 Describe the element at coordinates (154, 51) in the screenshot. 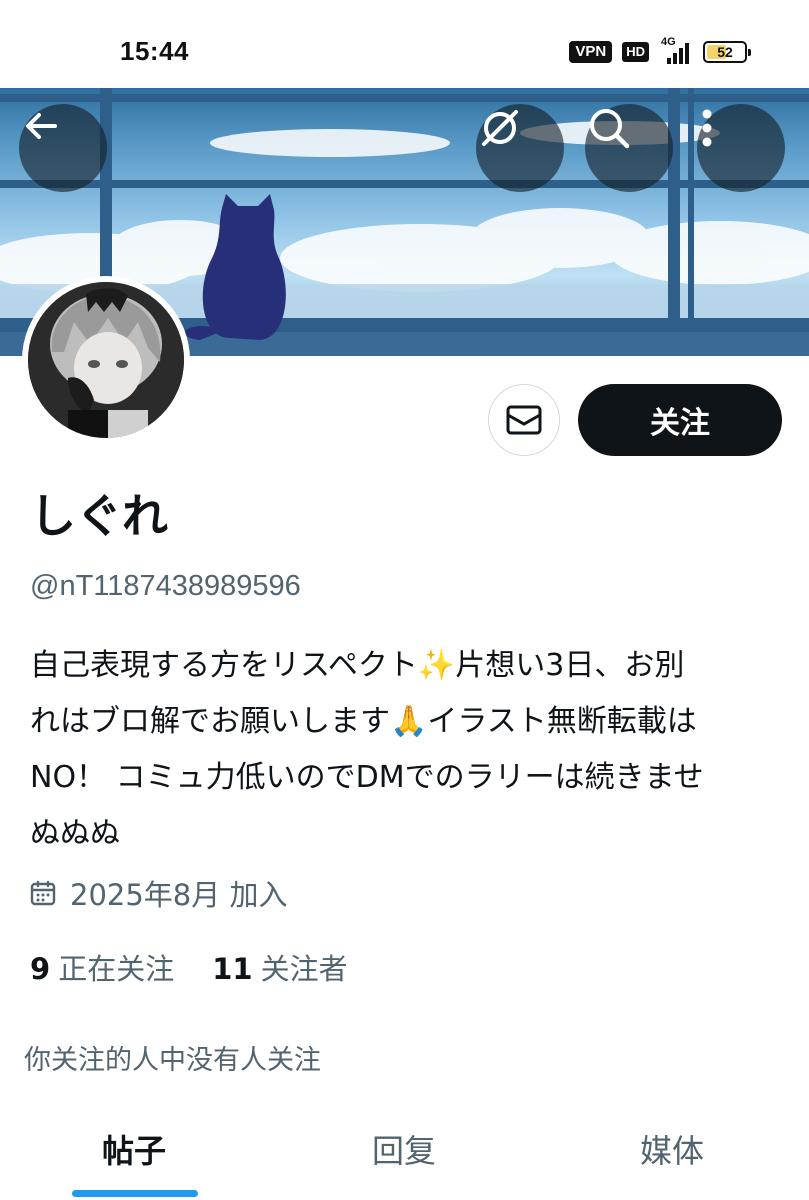

I see `status-time: 15:44` at that location.